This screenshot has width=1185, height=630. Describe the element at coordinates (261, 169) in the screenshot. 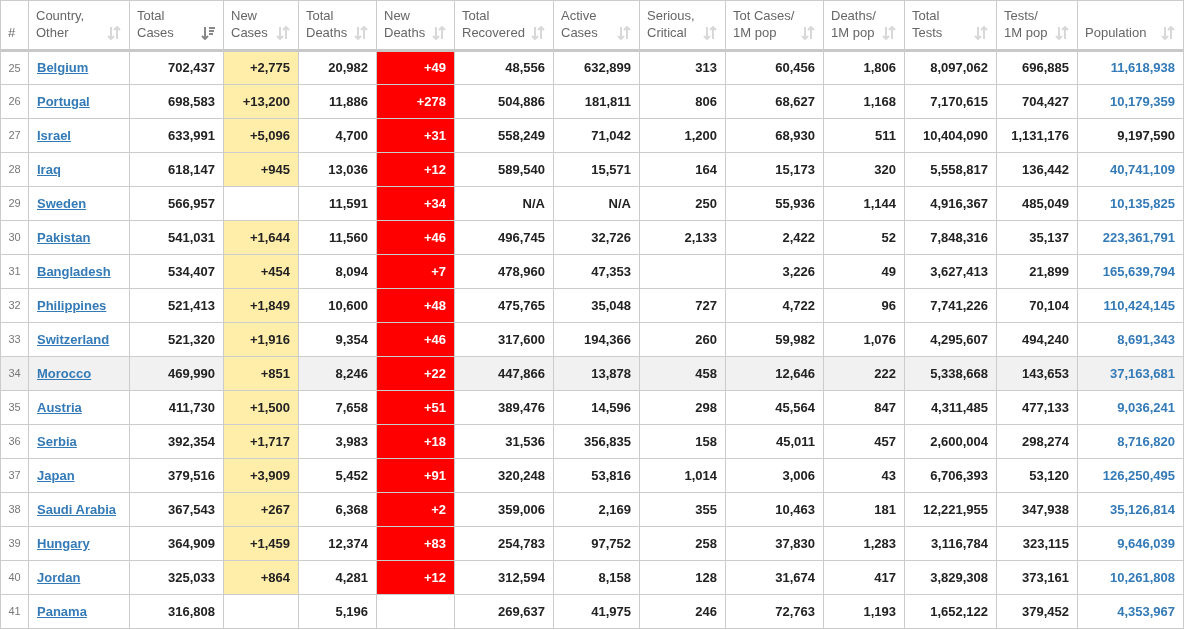

I see `new-cases-cell: +945` at that location.